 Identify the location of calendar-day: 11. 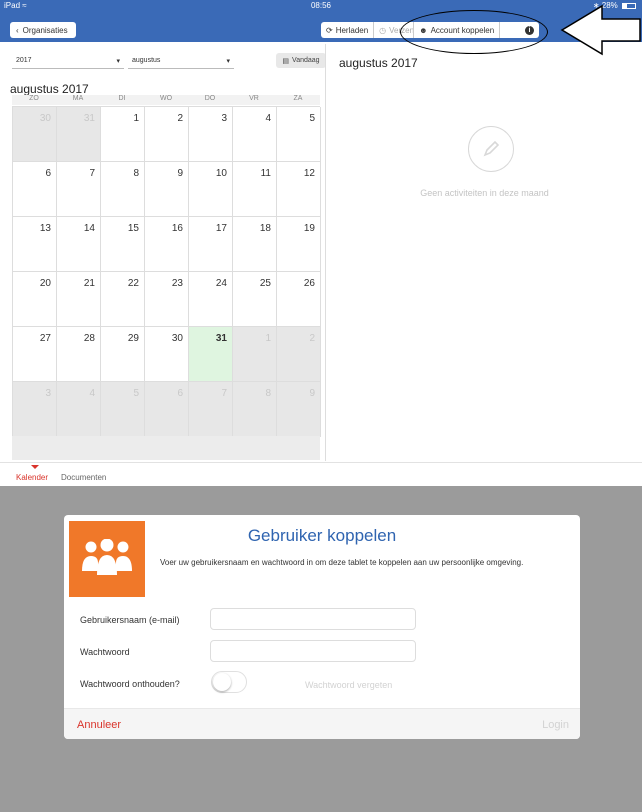
(255, 189).